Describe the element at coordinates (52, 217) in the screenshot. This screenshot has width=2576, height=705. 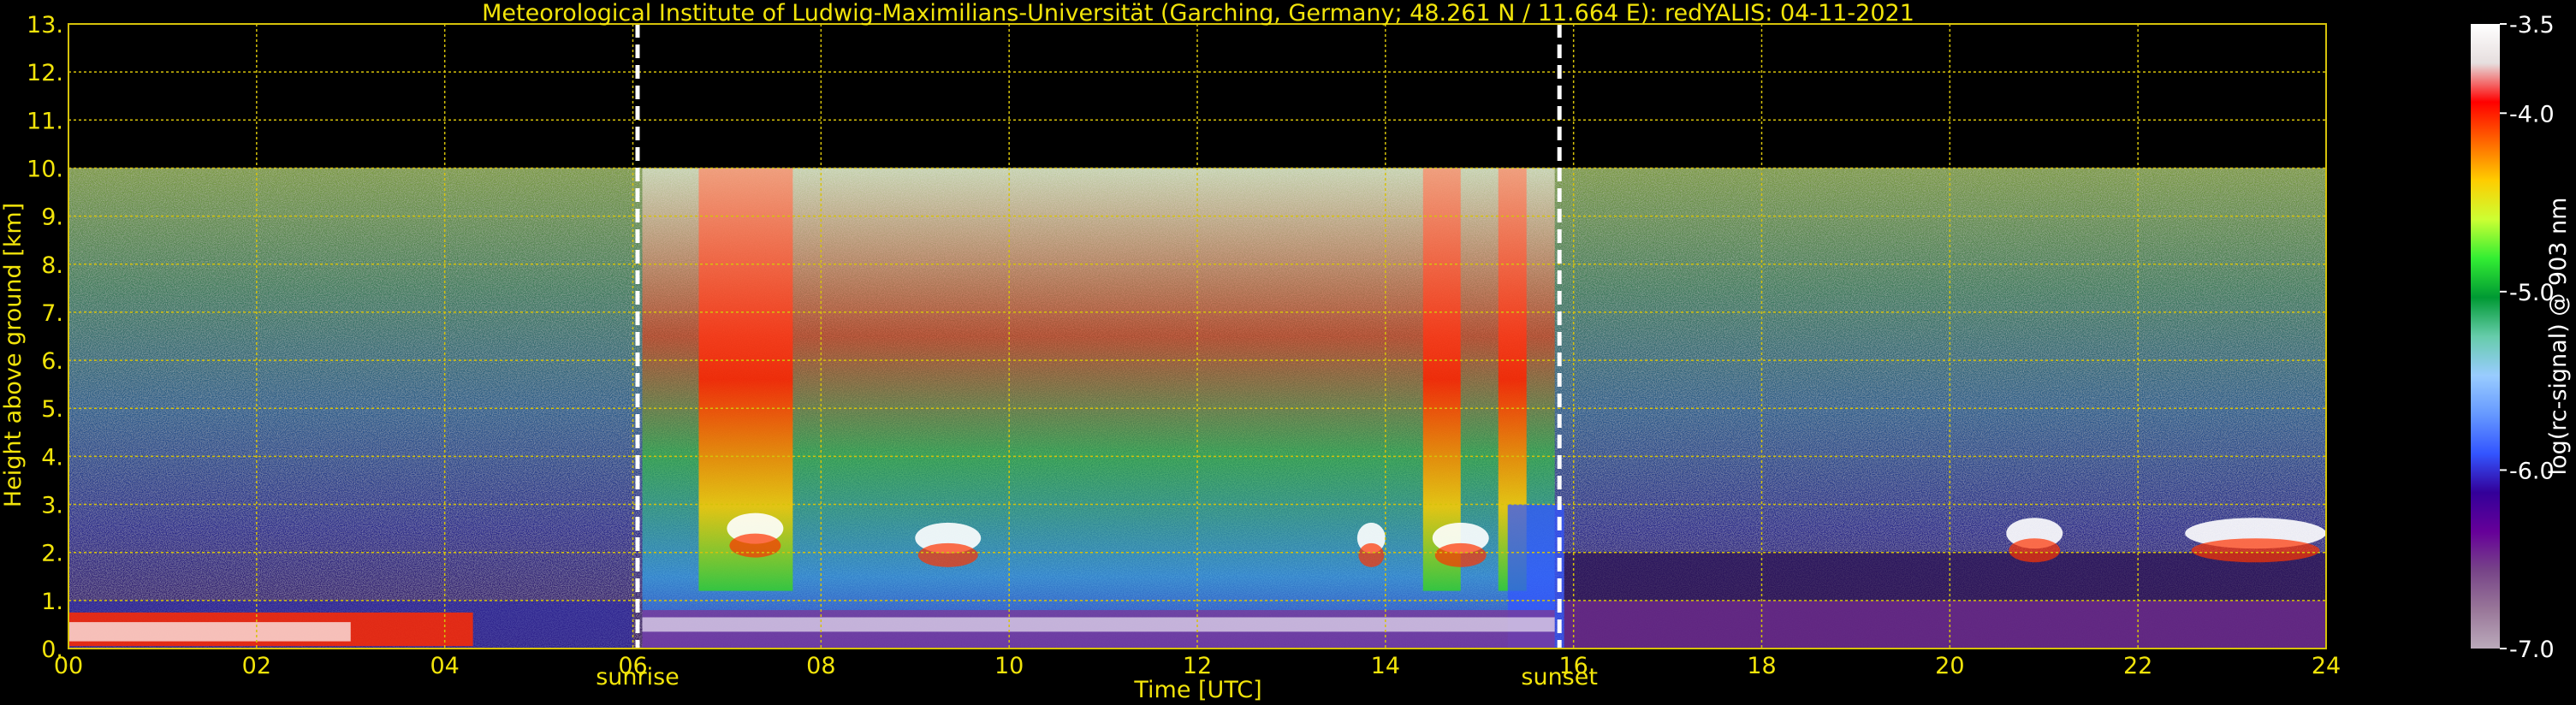
I see `y-tick-label: 9.` at that location.